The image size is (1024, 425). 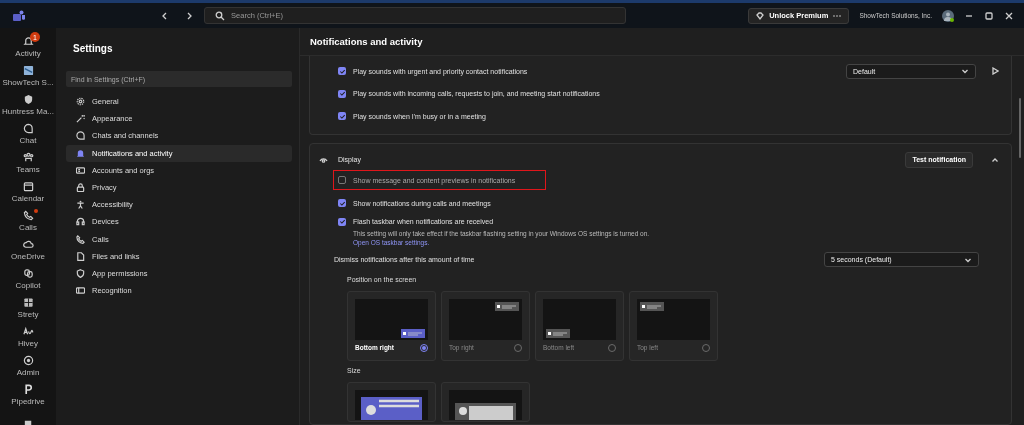 I want to click on rail-item: OneDrive, so click(x=28, y=249).